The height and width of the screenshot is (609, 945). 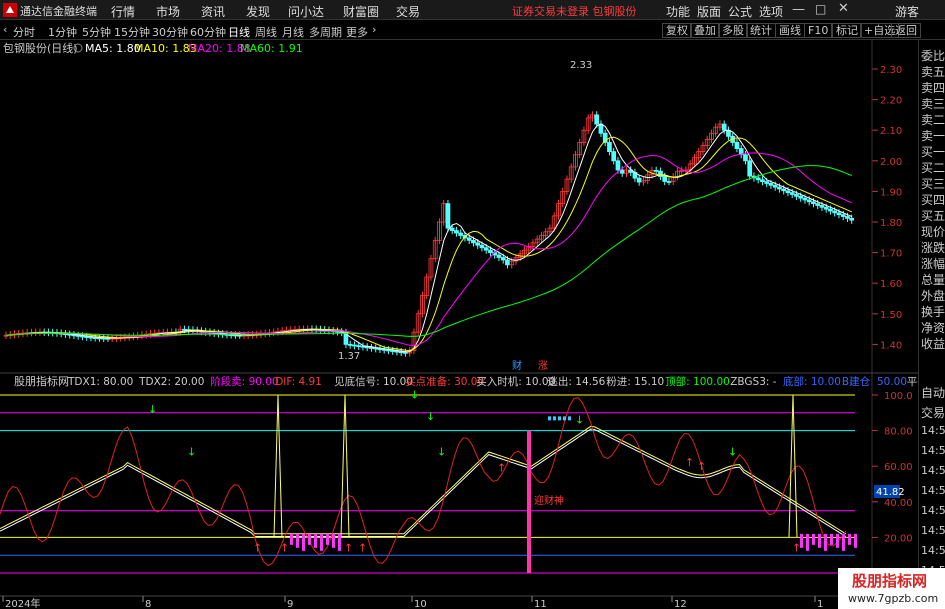 I want to click on menu-item-options: 选项, so click(x=771, y=11).